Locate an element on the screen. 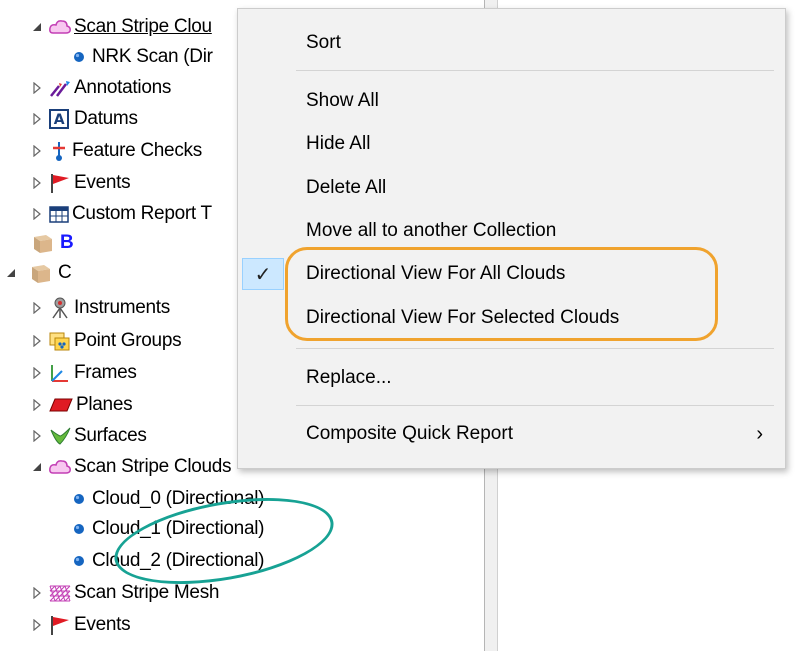 The width and height of the screenshot is (798, 651). tree-row-label: Annotations is located at coordinates (123, 87).